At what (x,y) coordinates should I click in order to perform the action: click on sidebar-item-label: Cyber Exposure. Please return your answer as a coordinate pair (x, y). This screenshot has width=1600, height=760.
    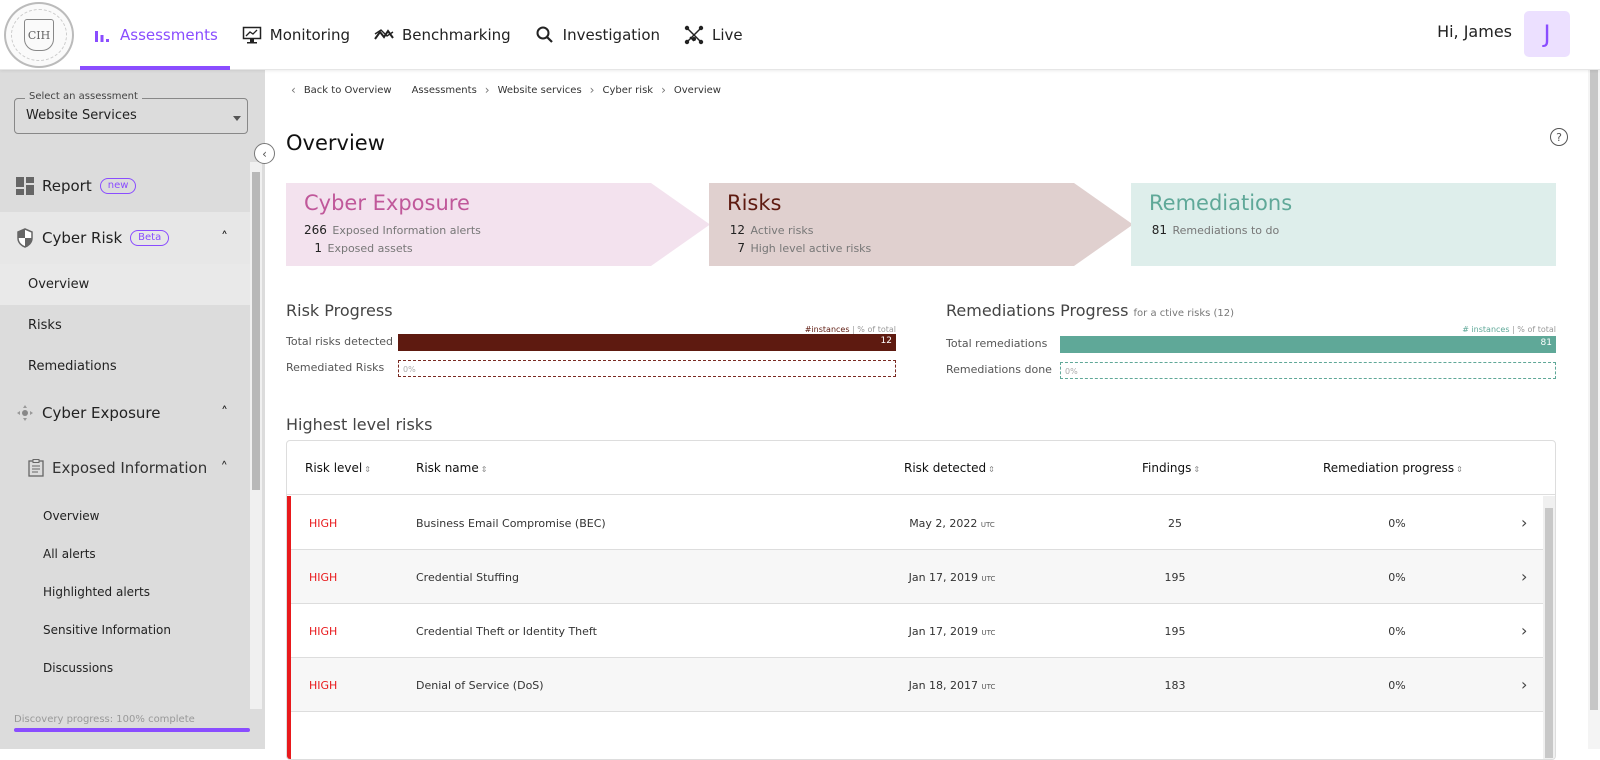
    Looking at the image, I should click on (101, 413).